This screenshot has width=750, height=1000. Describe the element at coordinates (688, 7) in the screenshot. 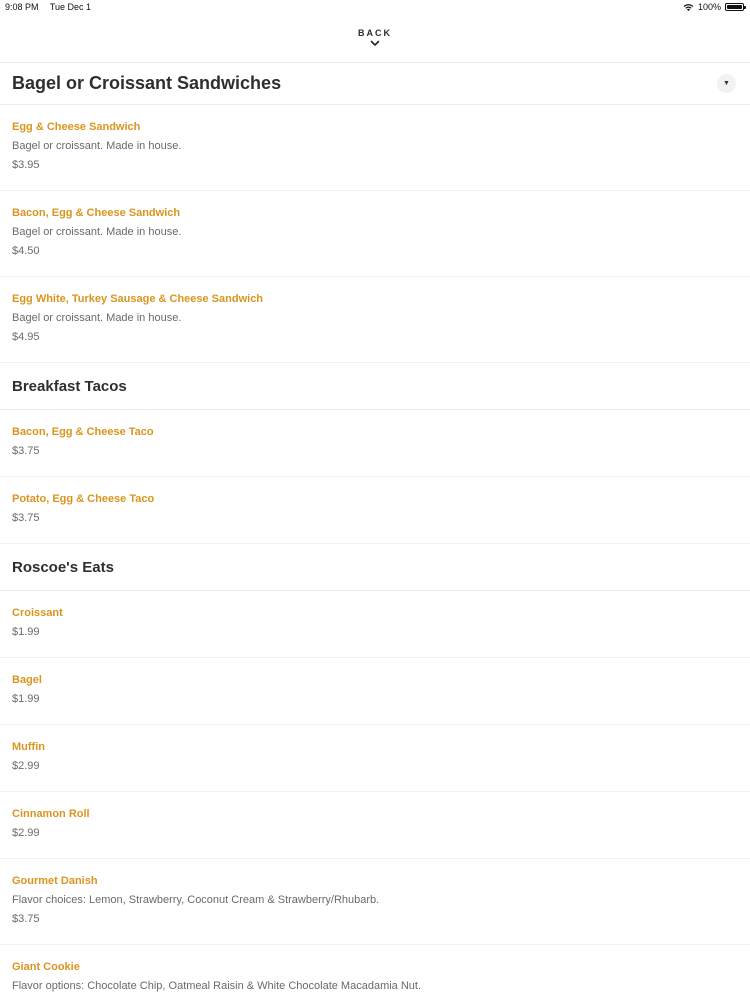

I see `wifi-icon` at that location.